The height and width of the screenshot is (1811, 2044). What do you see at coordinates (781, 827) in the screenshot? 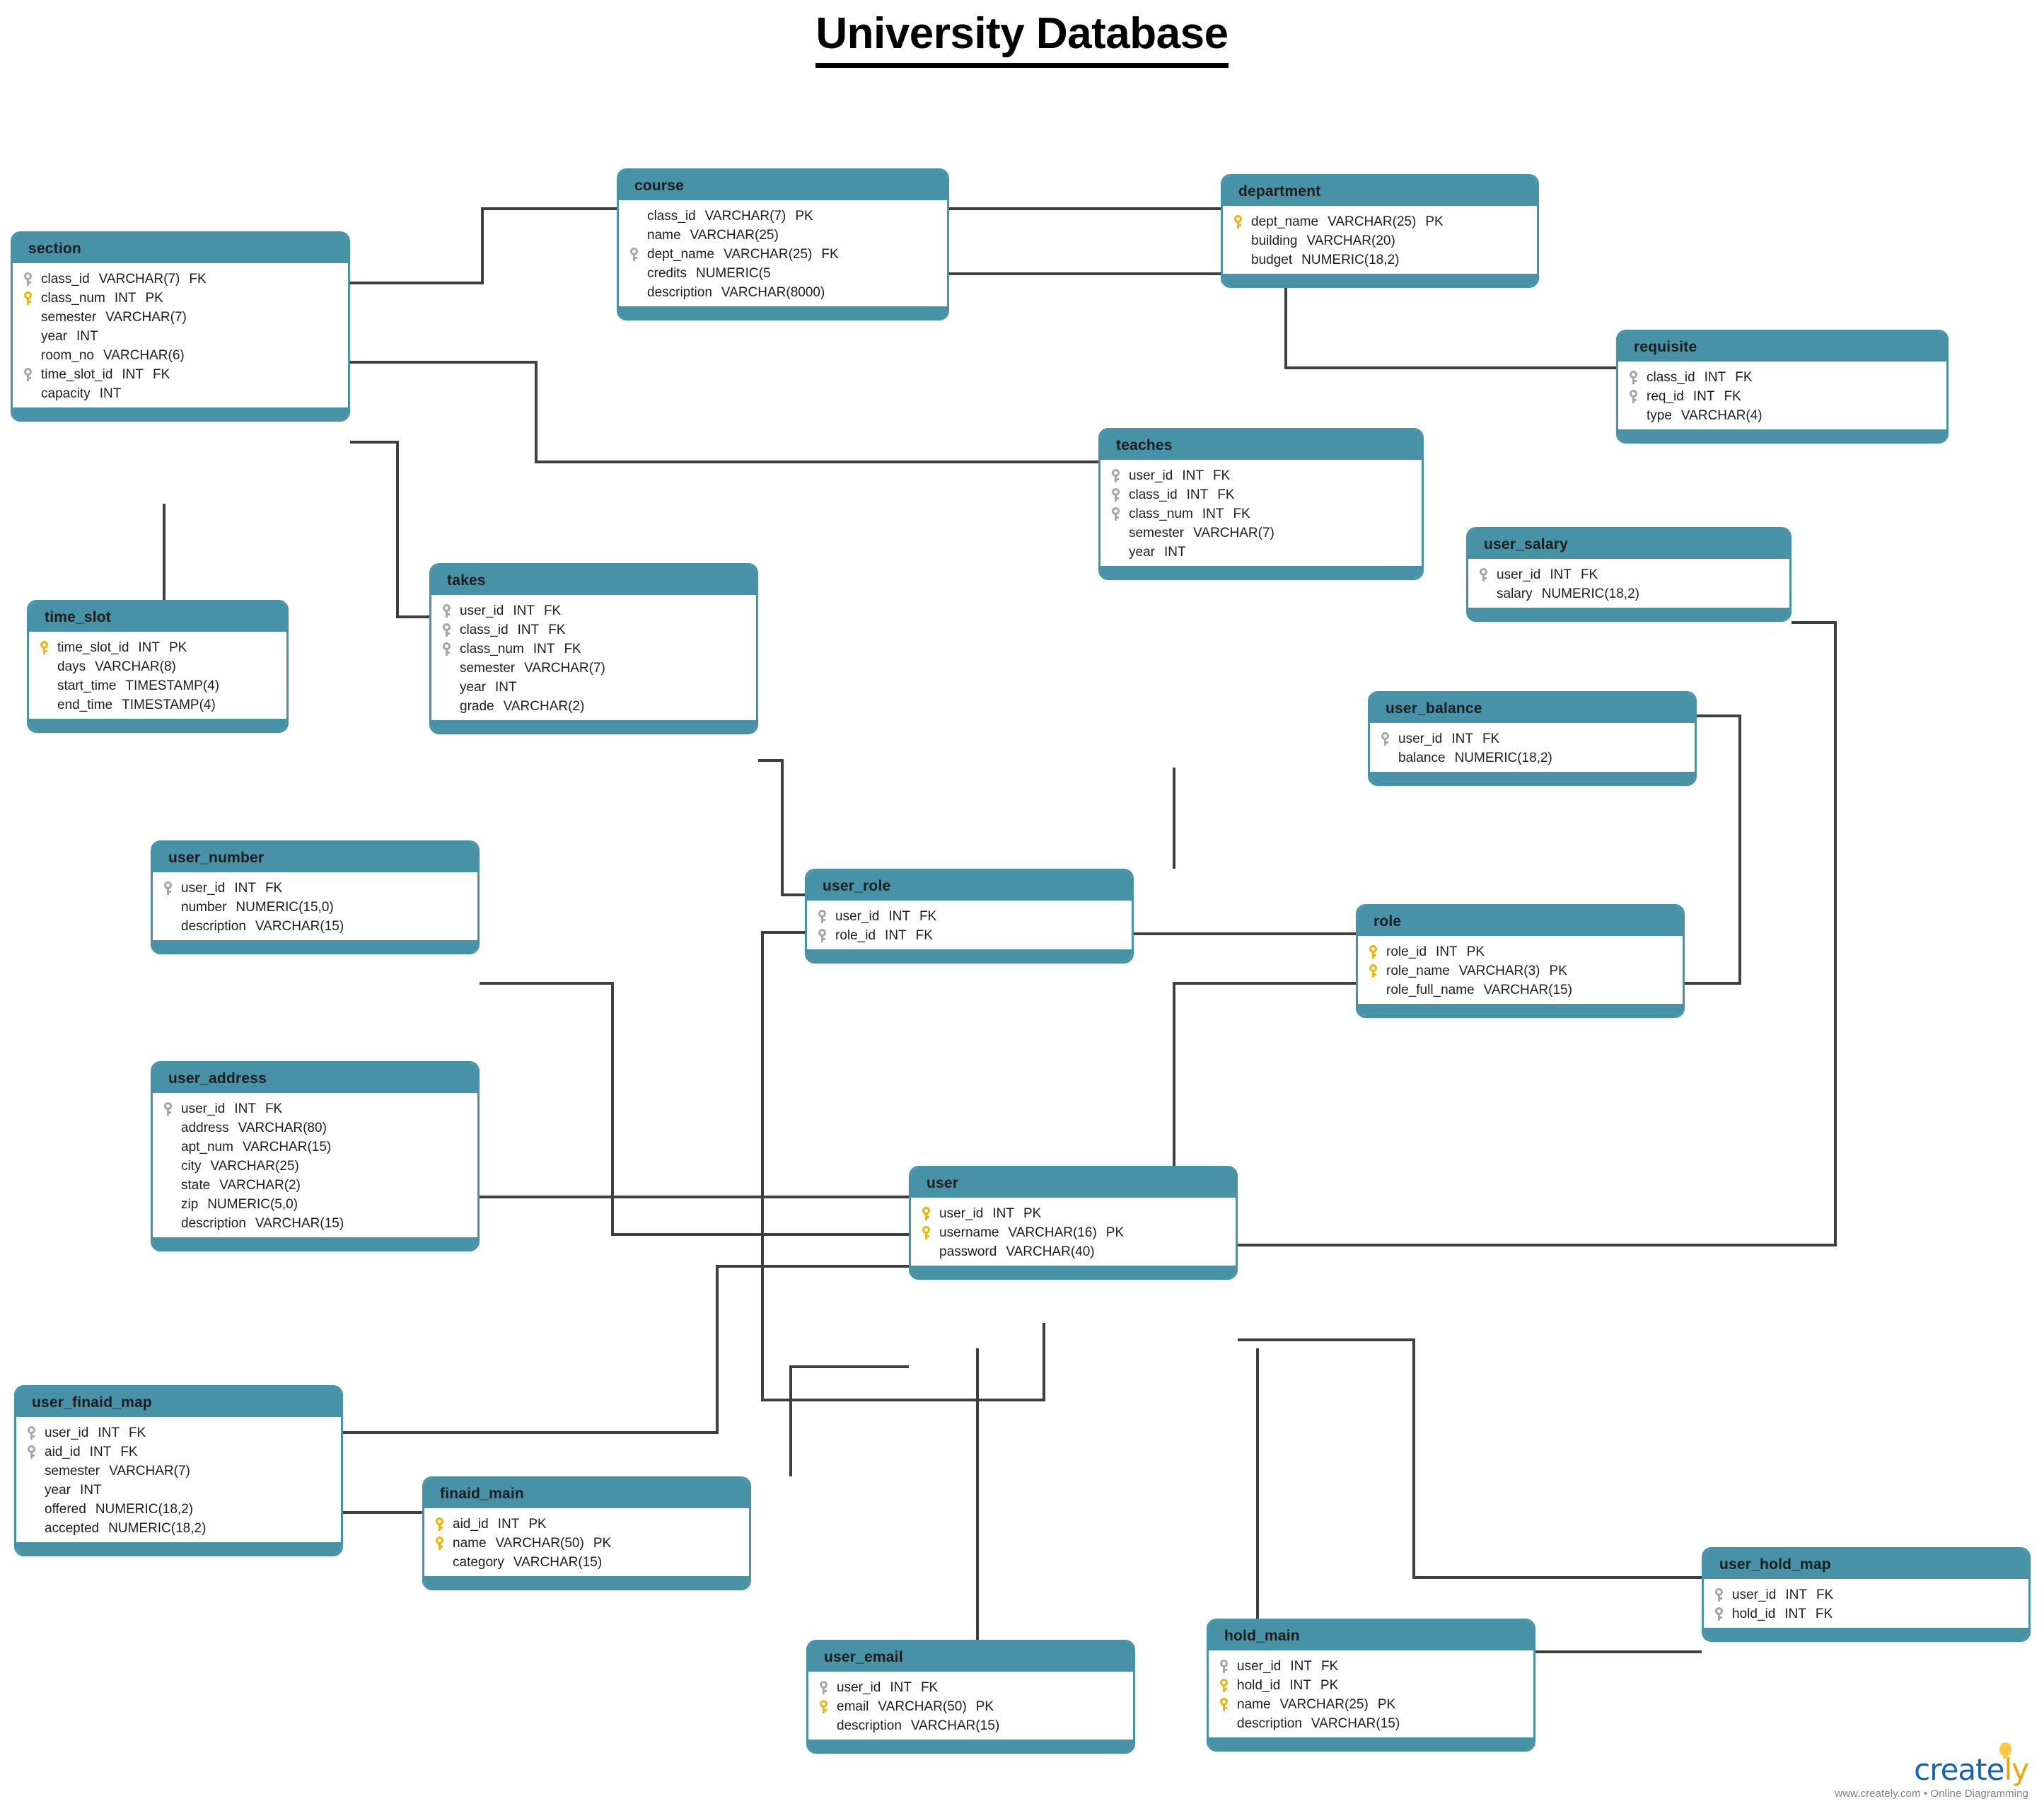
I see `connector-takes-right-to-user_role` at bounding box center [781, 827].